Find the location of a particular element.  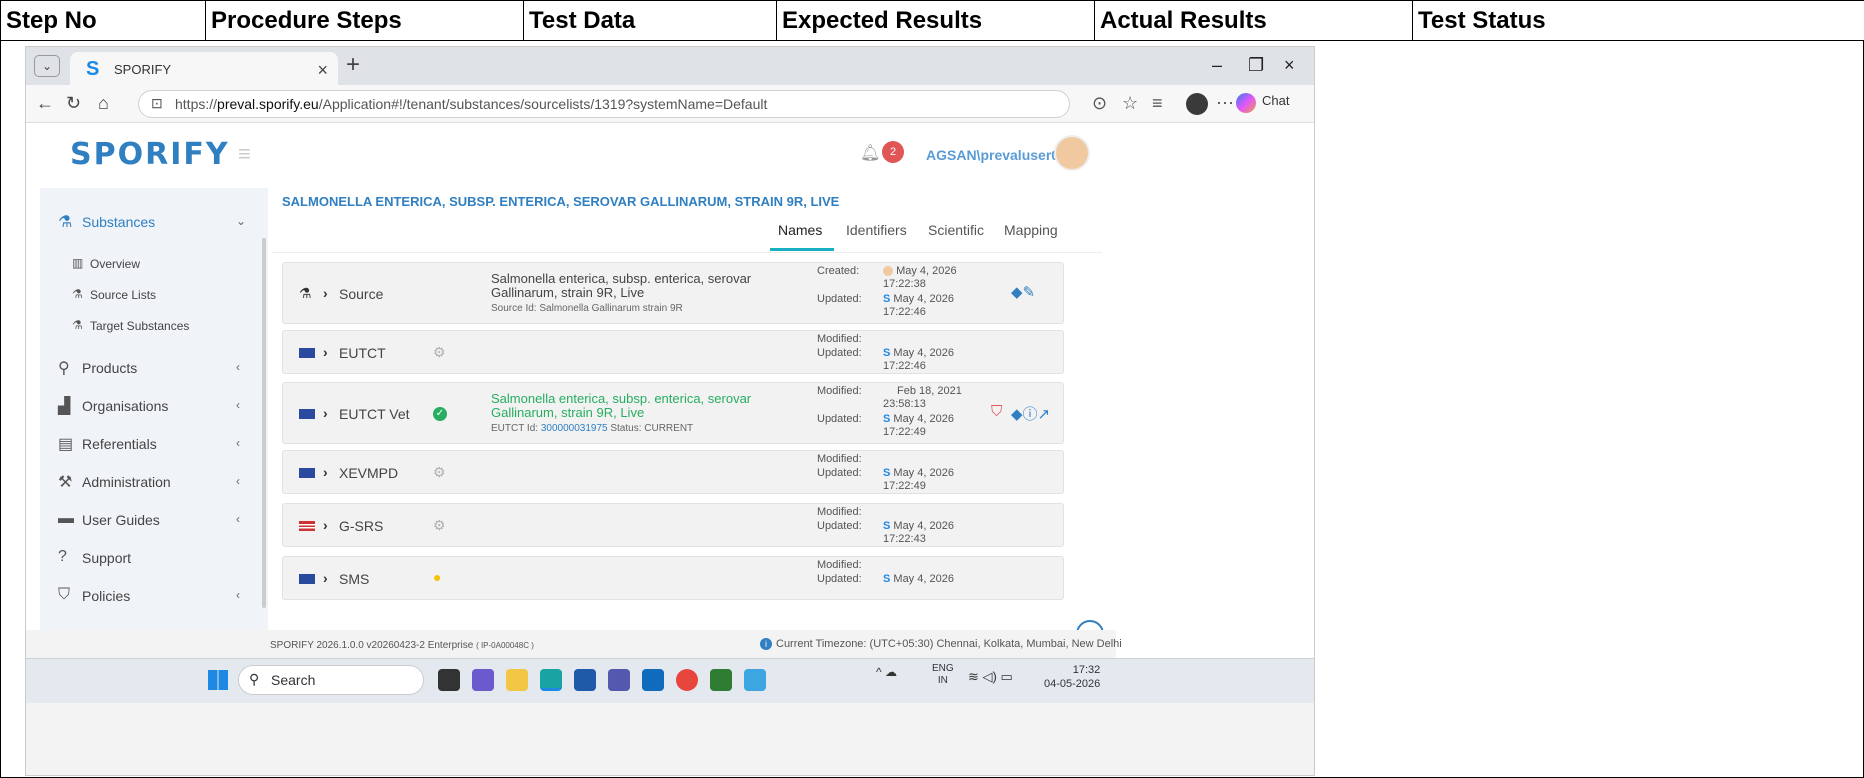

windows-start-icon is located at coordinates (218, 680).